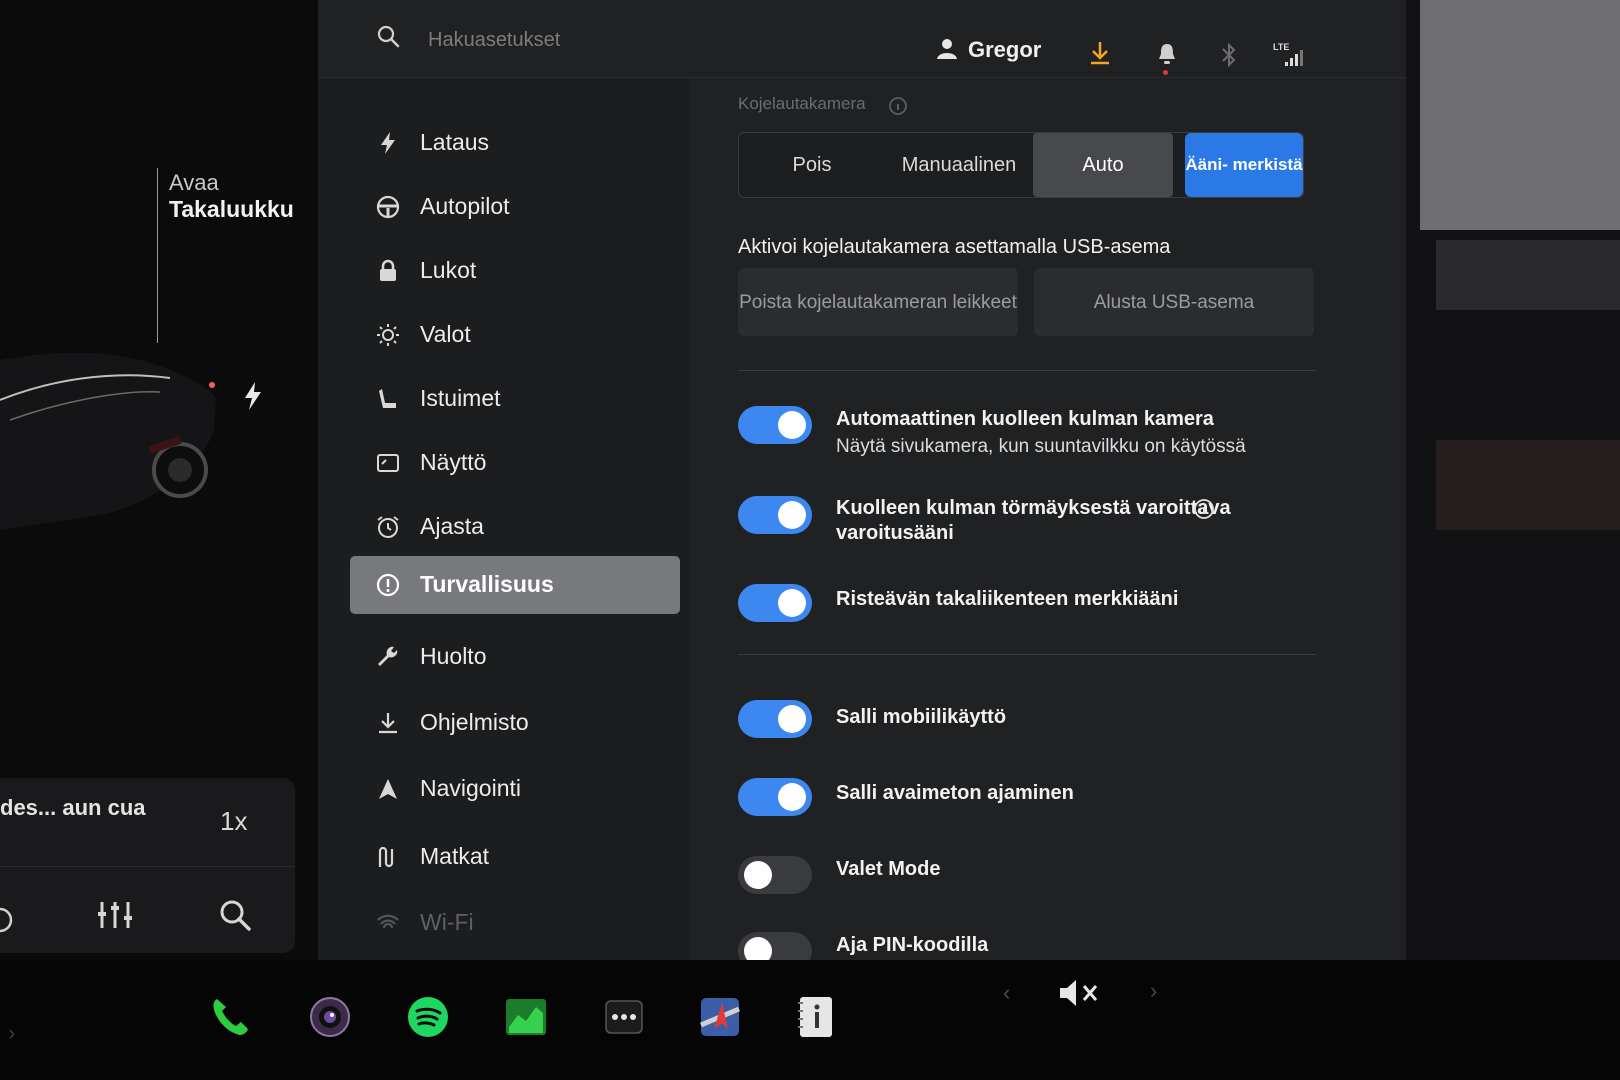 The image size is (1620, 1080). Describe the element at coordinates (515, 527) in the screenshot. I see `sidebar-item-ajasta: Ajasta` at that location.